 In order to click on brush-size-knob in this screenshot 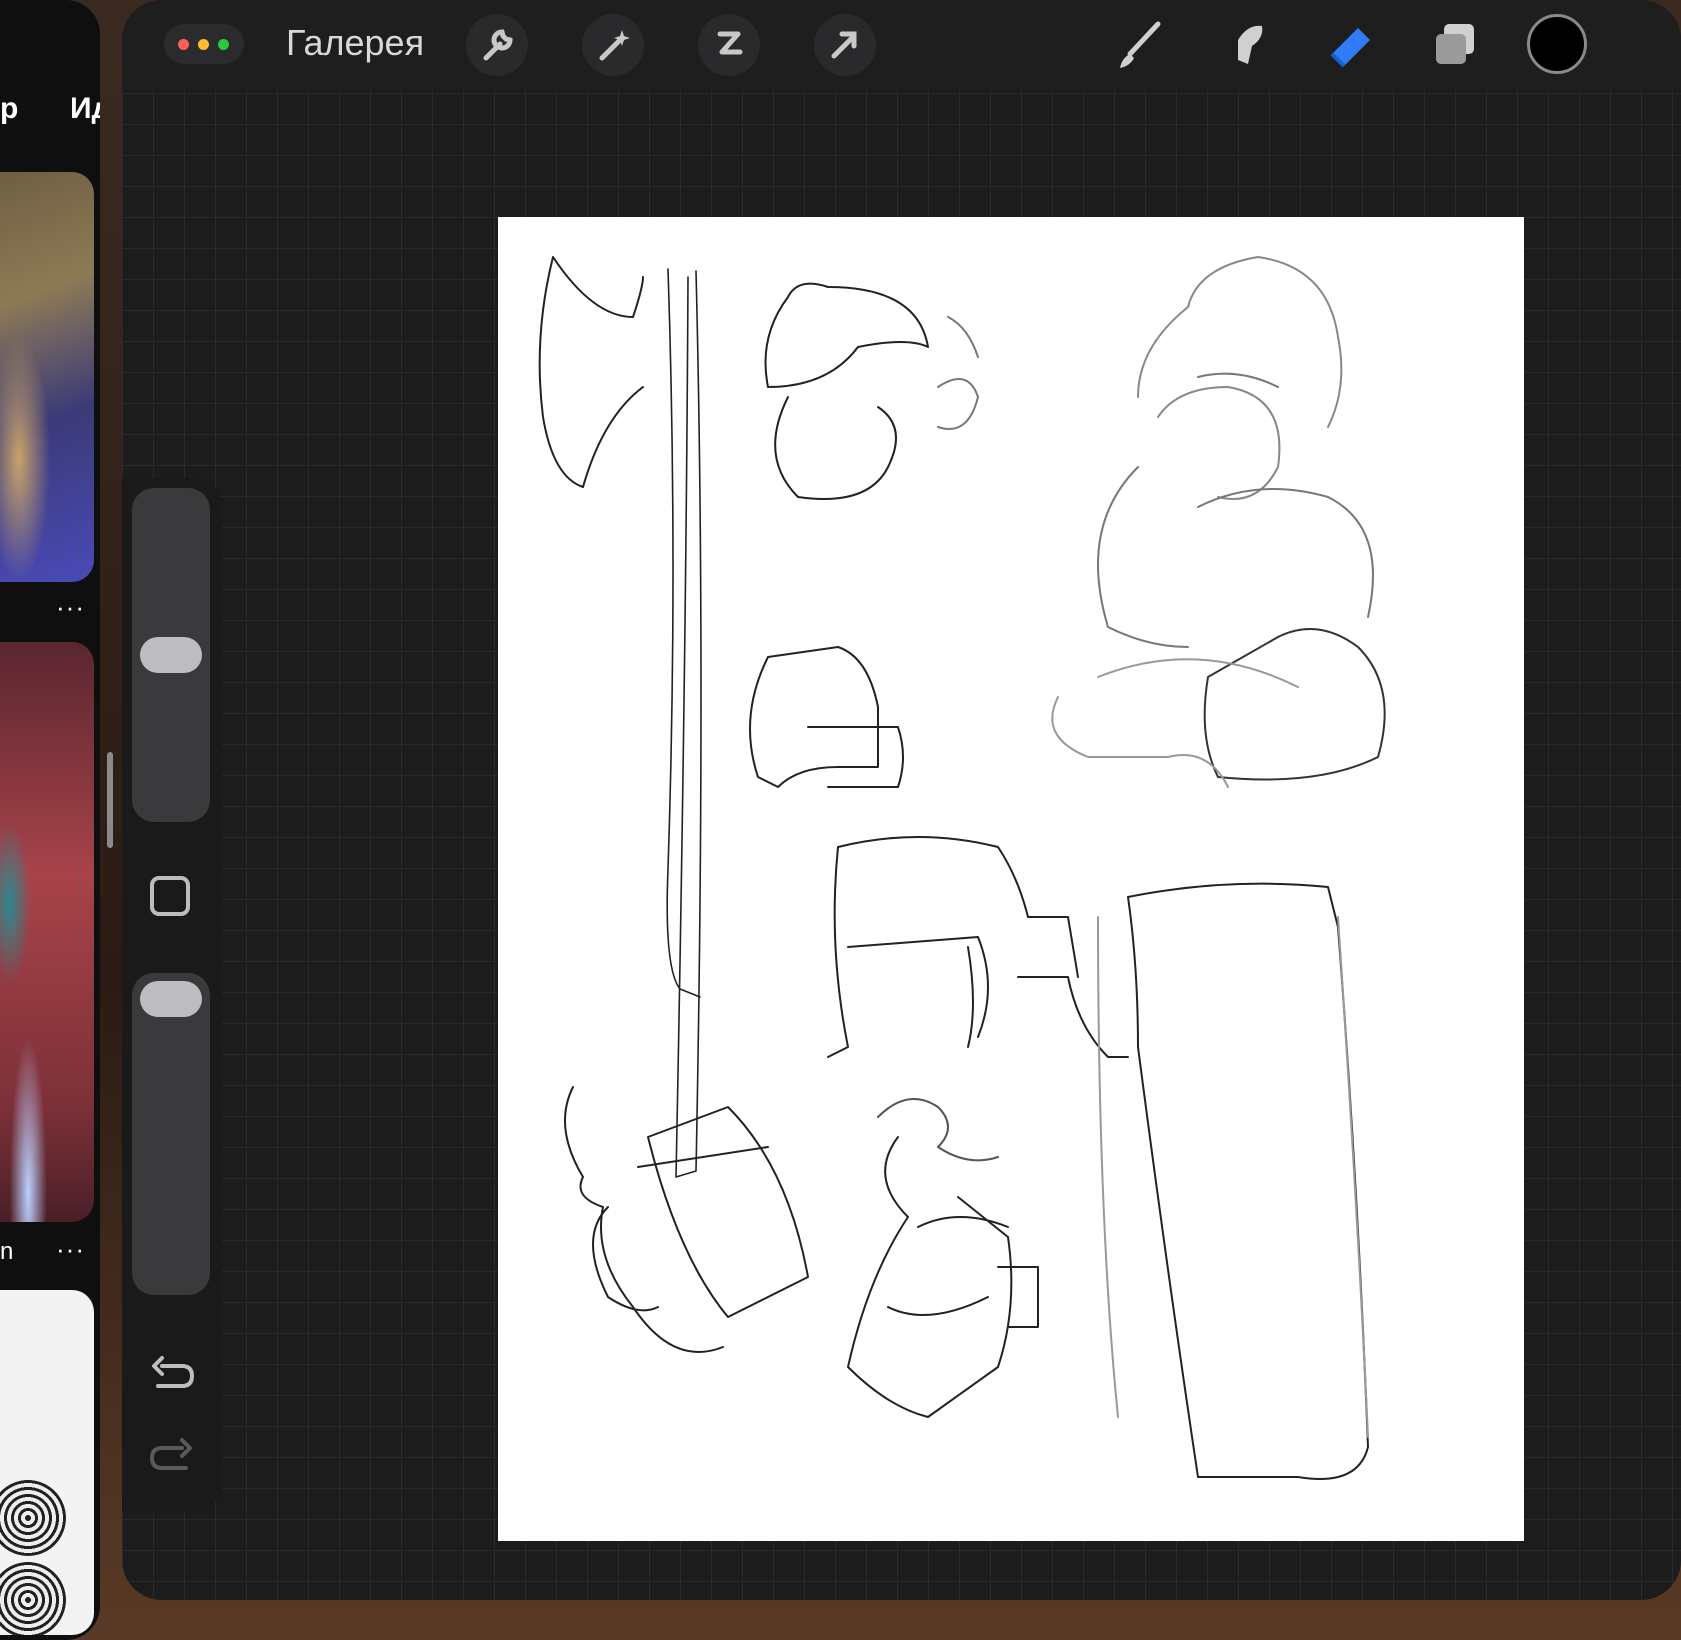, I will do `click(171, 655)`.